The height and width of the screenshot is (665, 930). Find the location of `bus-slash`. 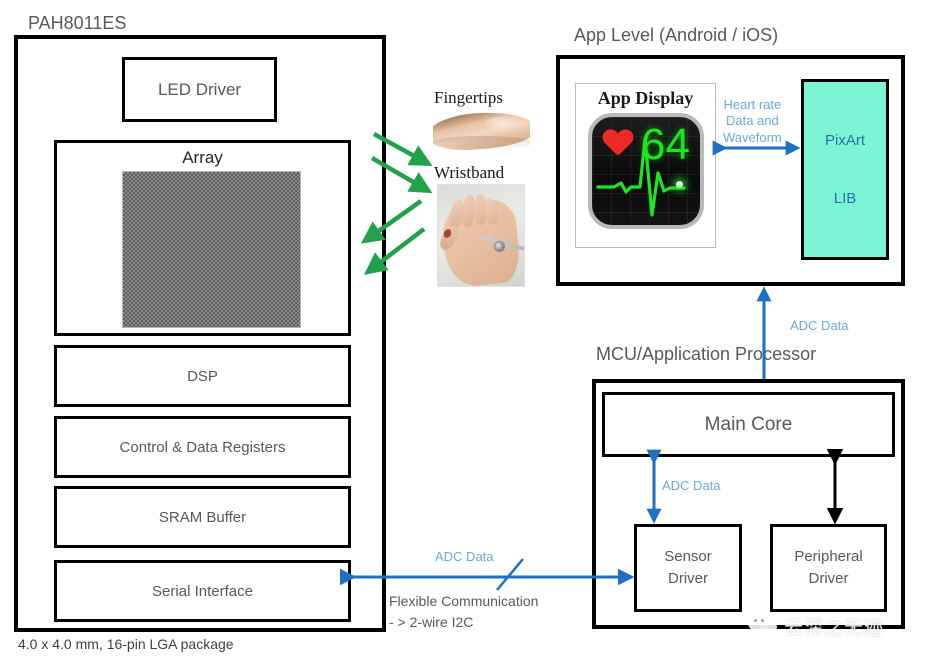

bus-slash is located at coordinates (510, 574).